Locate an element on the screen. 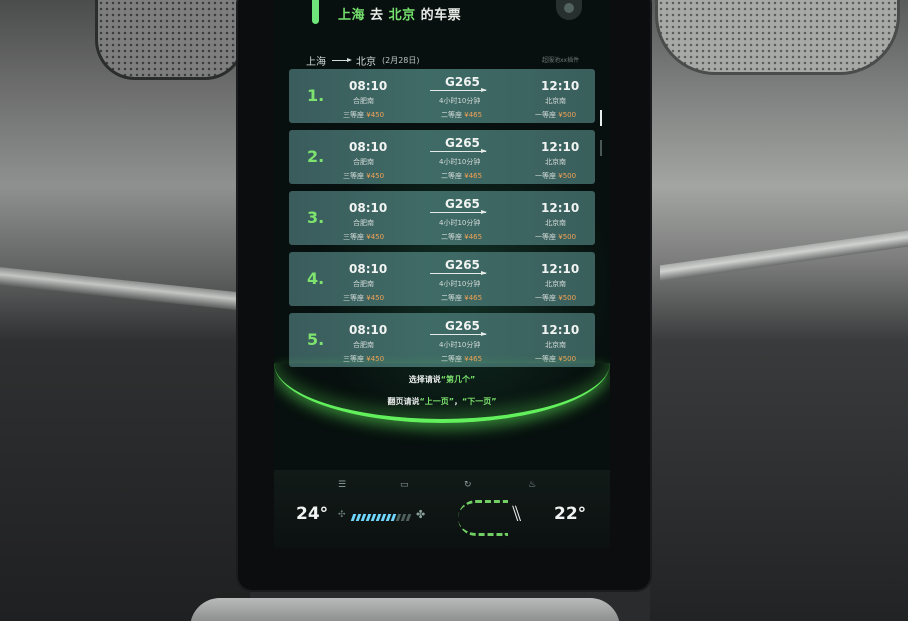 This screenshot has height=621, width=908. page-prompt-prev: “上一页” is located at coordinates (436, 401).